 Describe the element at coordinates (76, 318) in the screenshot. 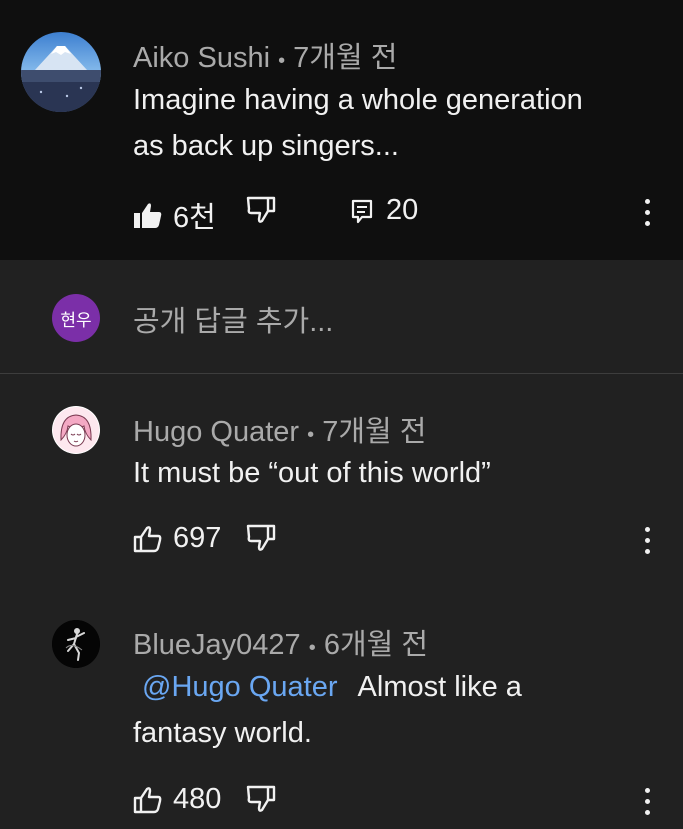

I see `current-user-avatar: 현우` at that location.